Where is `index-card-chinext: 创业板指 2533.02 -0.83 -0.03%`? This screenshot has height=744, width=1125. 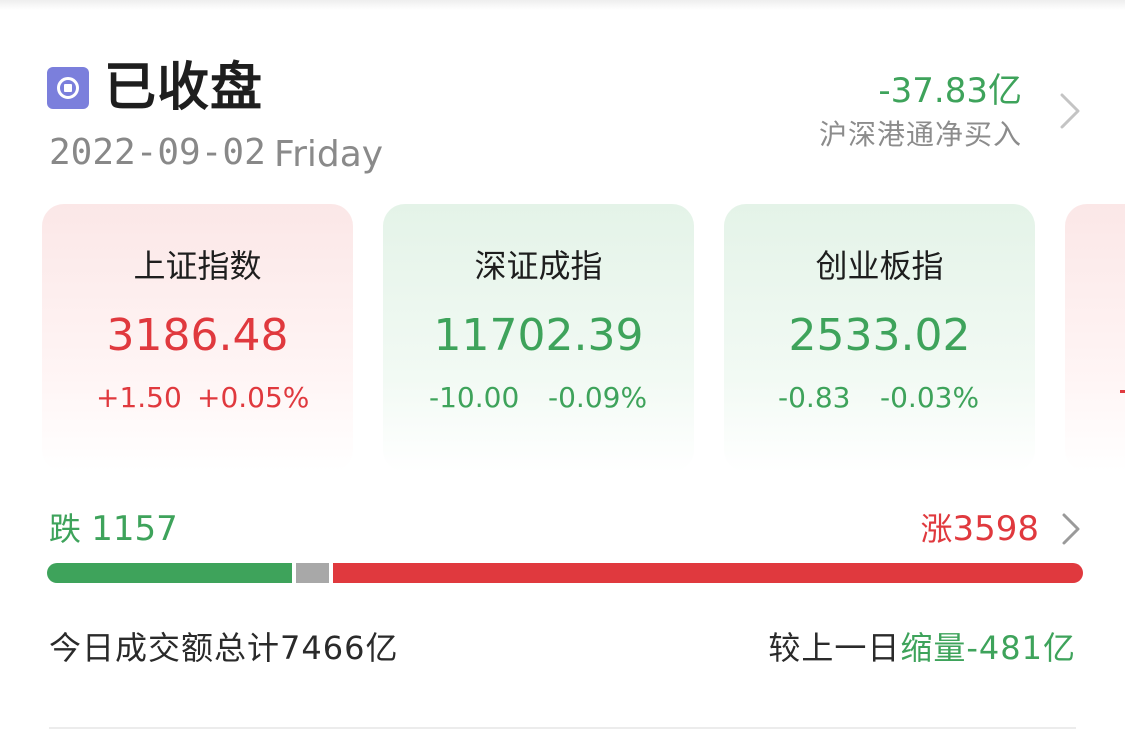 index-card-chinext: 创业板指 2533.02 -0.83 -0.03% is located at coordinates (879, 338).